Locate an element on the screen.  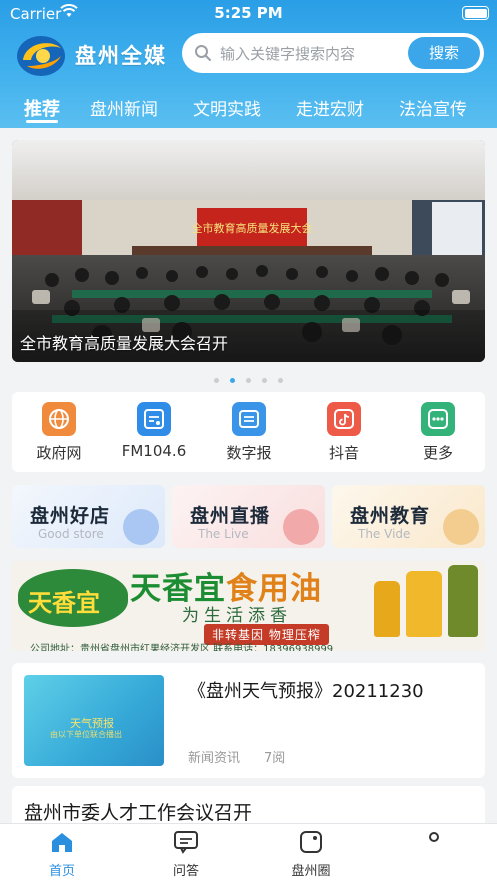
card-education: 盘州教育 The Vide is located at coordinates (408, 516).